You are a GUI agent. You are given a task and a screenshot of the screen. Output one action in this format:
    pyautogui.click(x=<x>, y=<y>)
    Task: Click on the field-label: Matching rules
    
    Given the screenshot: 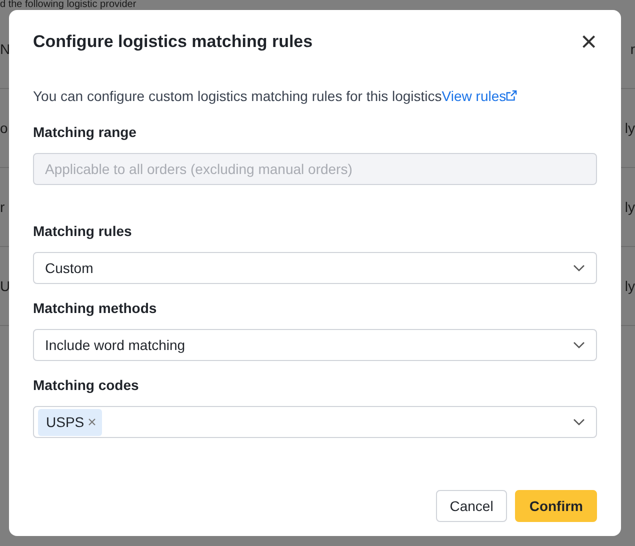 What is the action you would take?
    pyautogui.click(x=83, y=231)
    